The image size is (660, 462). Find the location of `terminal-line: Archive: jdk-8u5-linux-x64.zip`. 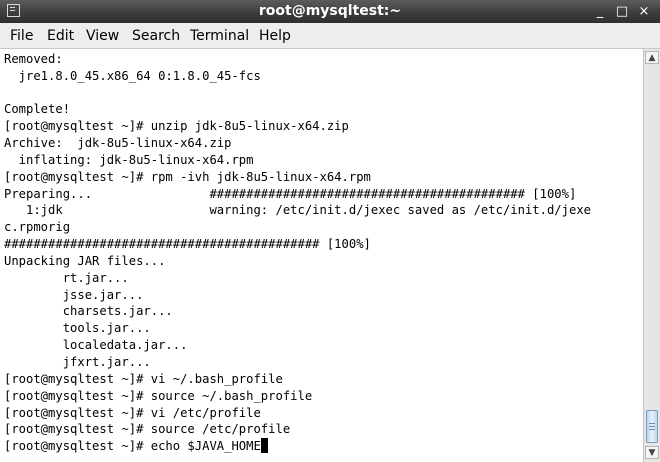

terminal-line: Archive: jdk-8u5-linux-x64.zip is located at coordinates (118, 143).